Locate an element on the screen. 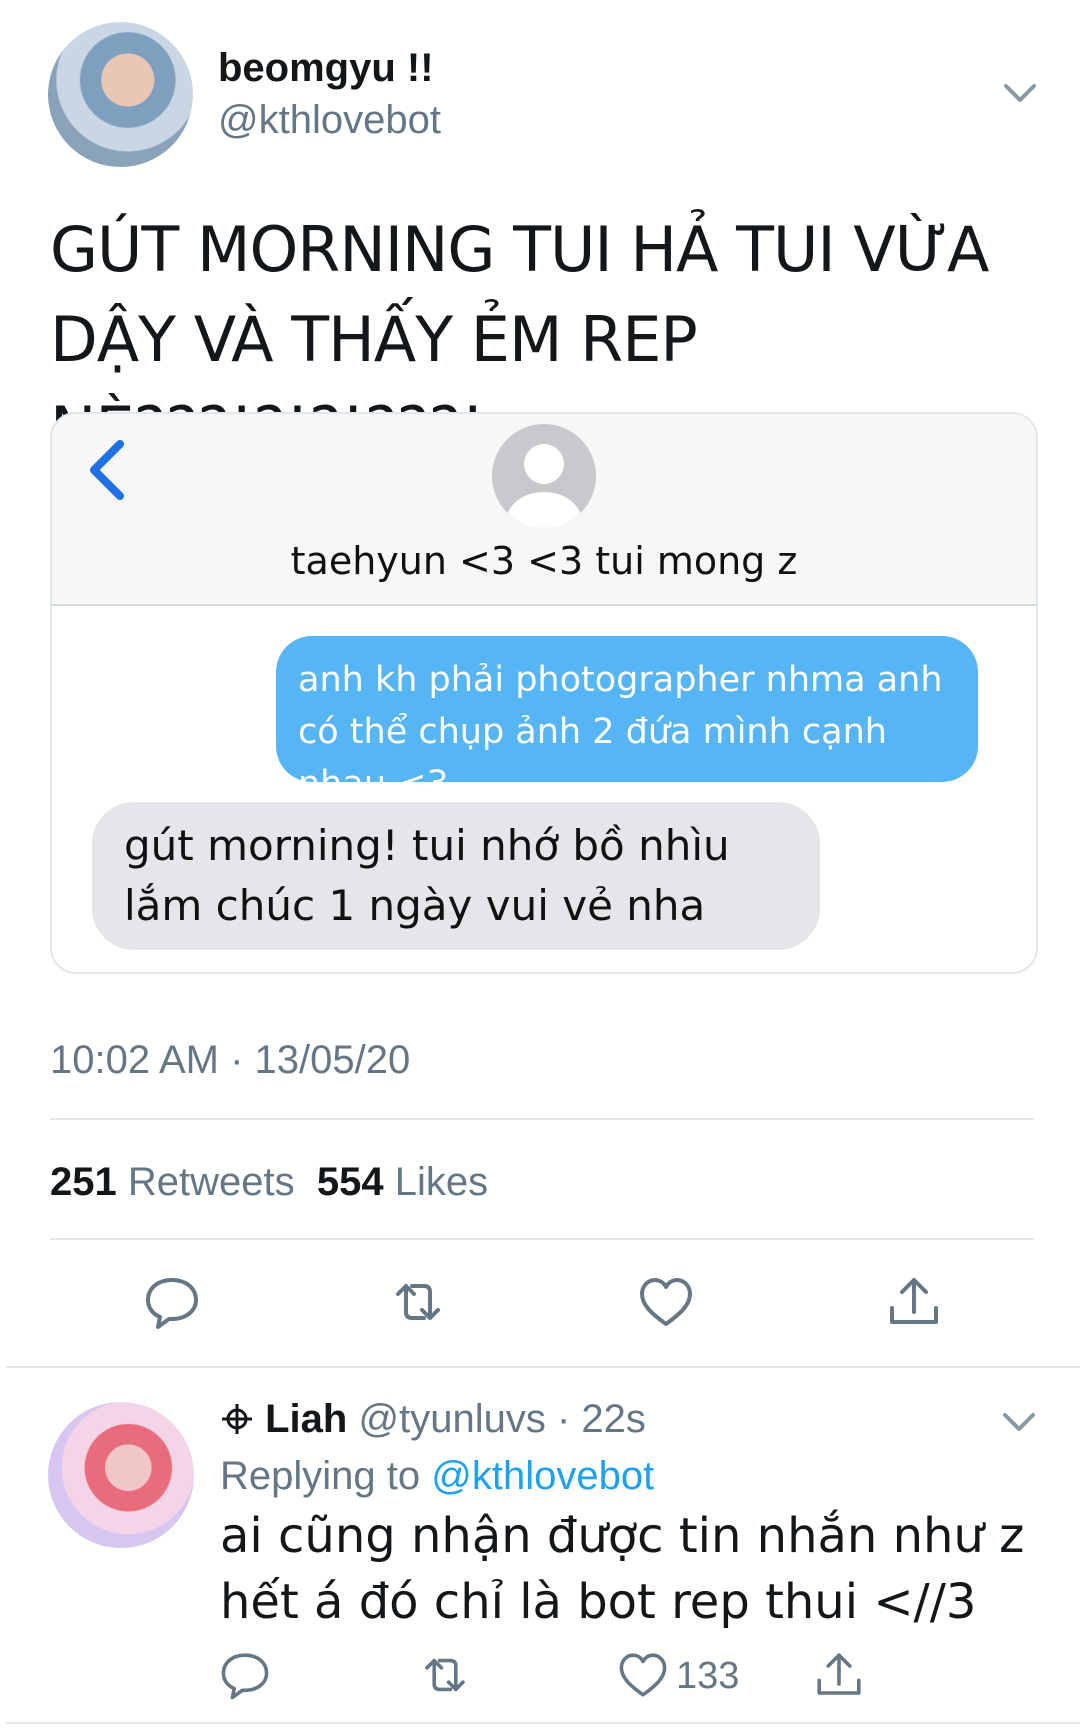 This screenshot has height=1728, width=1080. retweets-label: Retweets is located at coordinates (211, 1182).